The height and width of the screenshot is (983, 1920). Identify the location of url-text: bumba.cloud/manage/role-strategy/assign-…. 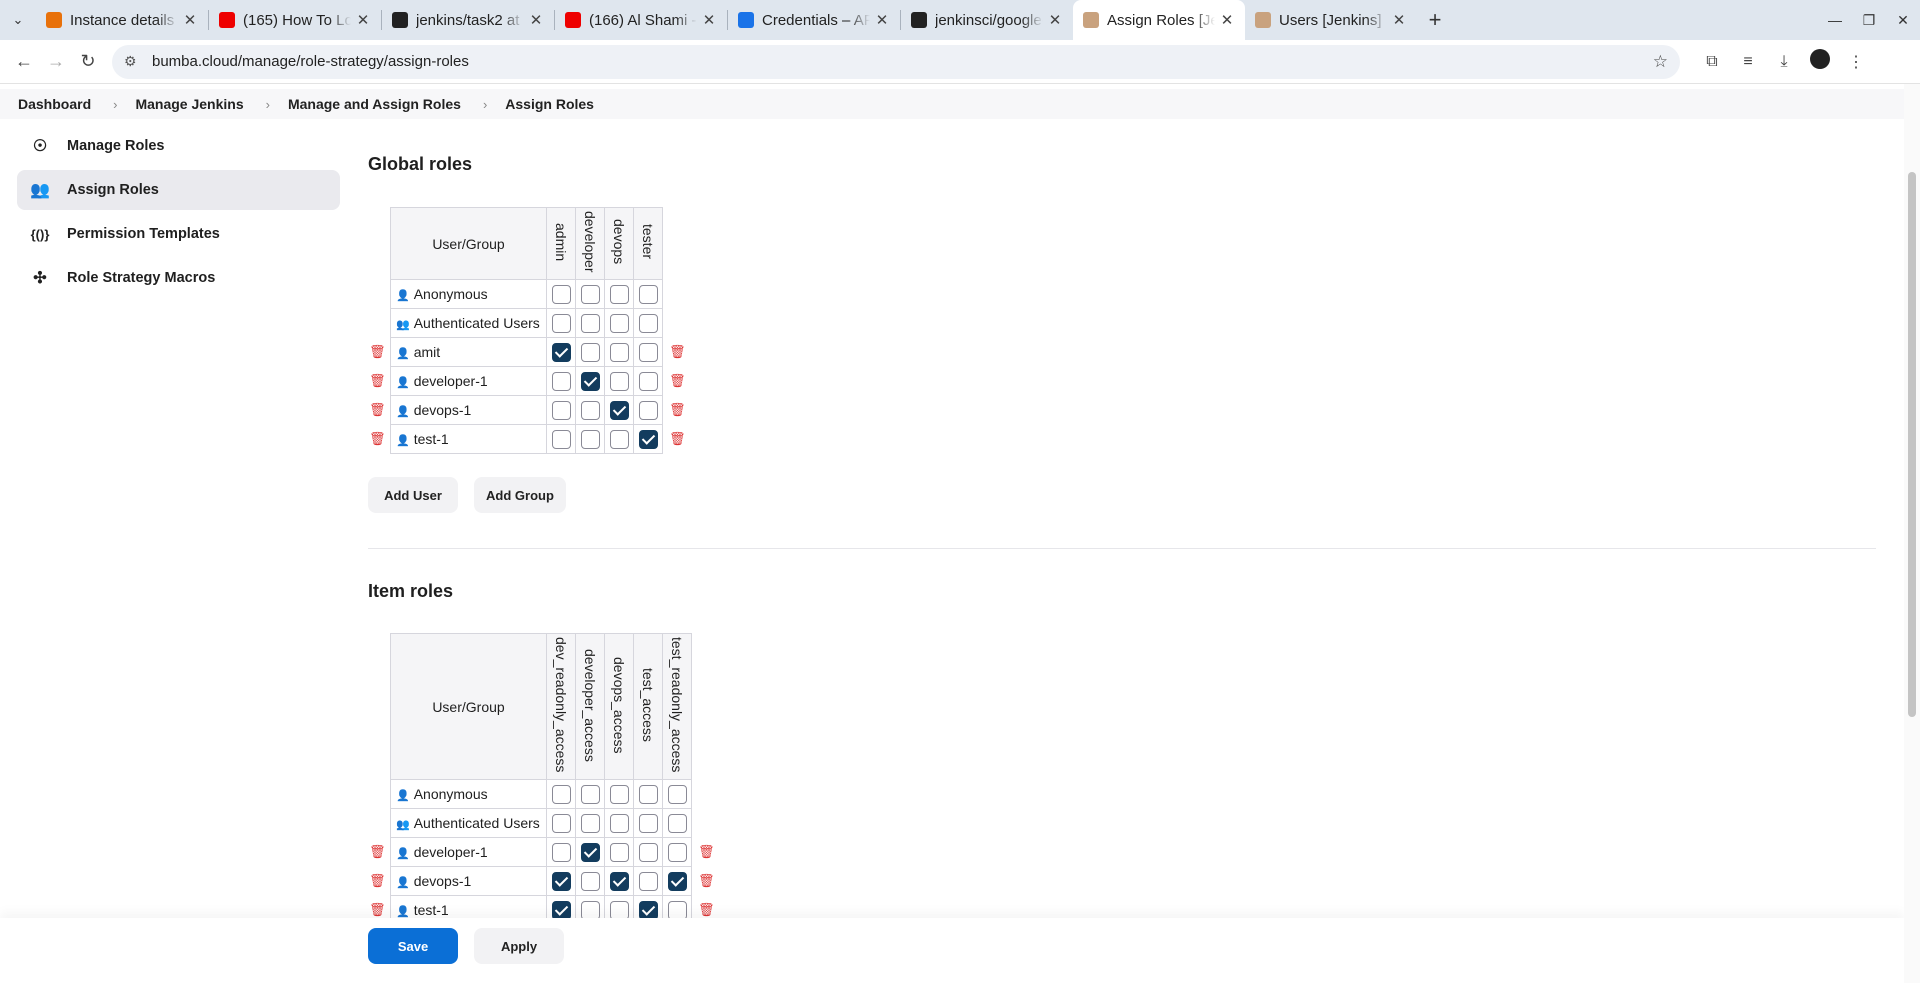
(902, 61).